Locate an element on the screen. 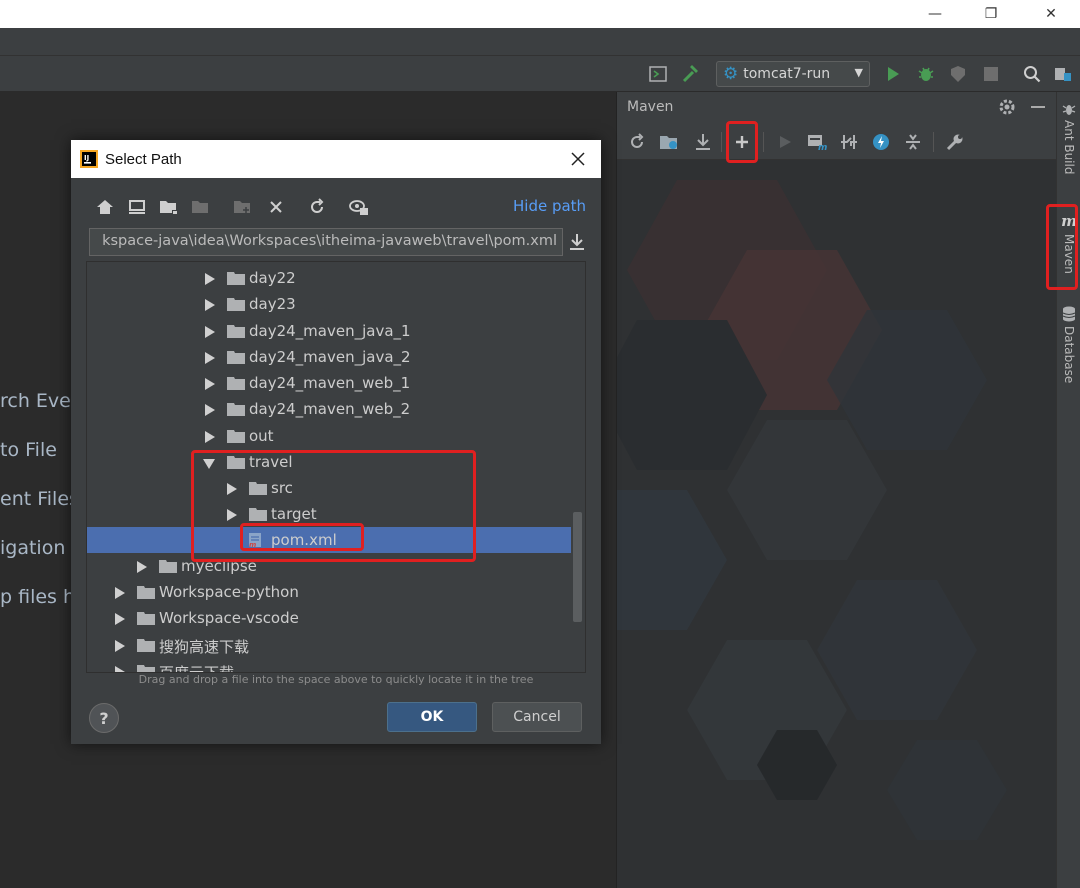  coverage-icon is located at coordinates (958, 74).